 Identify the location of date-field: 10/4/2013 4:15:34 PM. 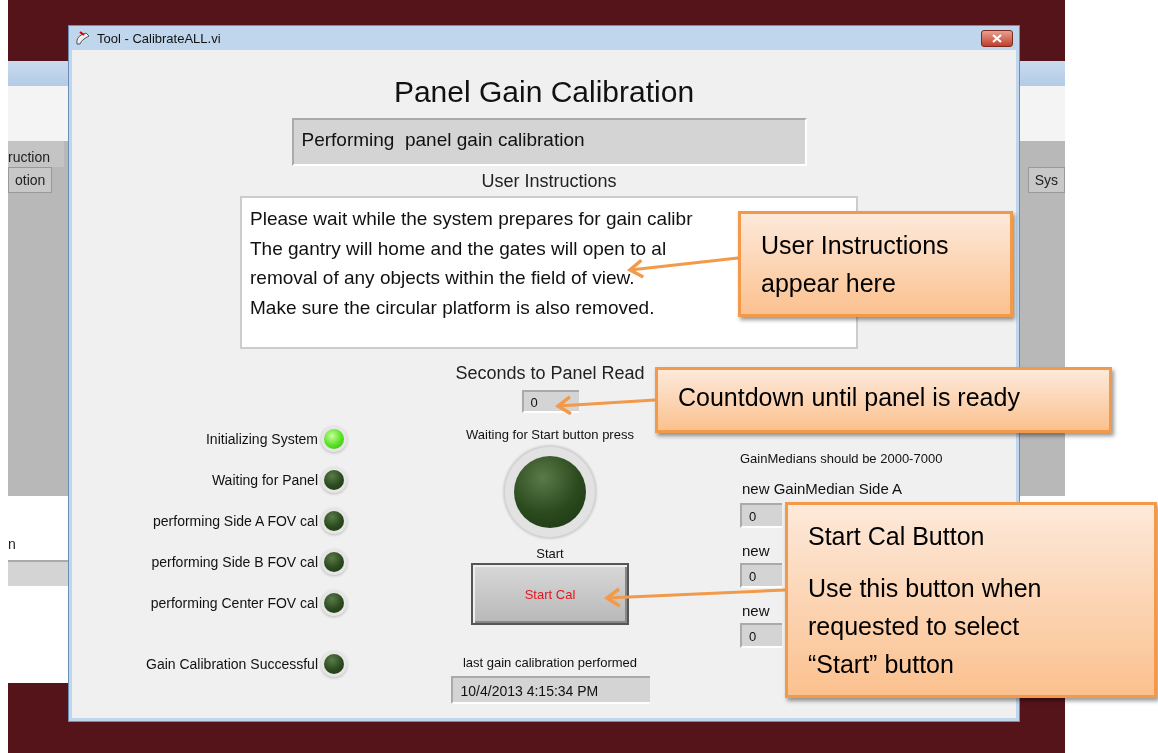
(550, 690).